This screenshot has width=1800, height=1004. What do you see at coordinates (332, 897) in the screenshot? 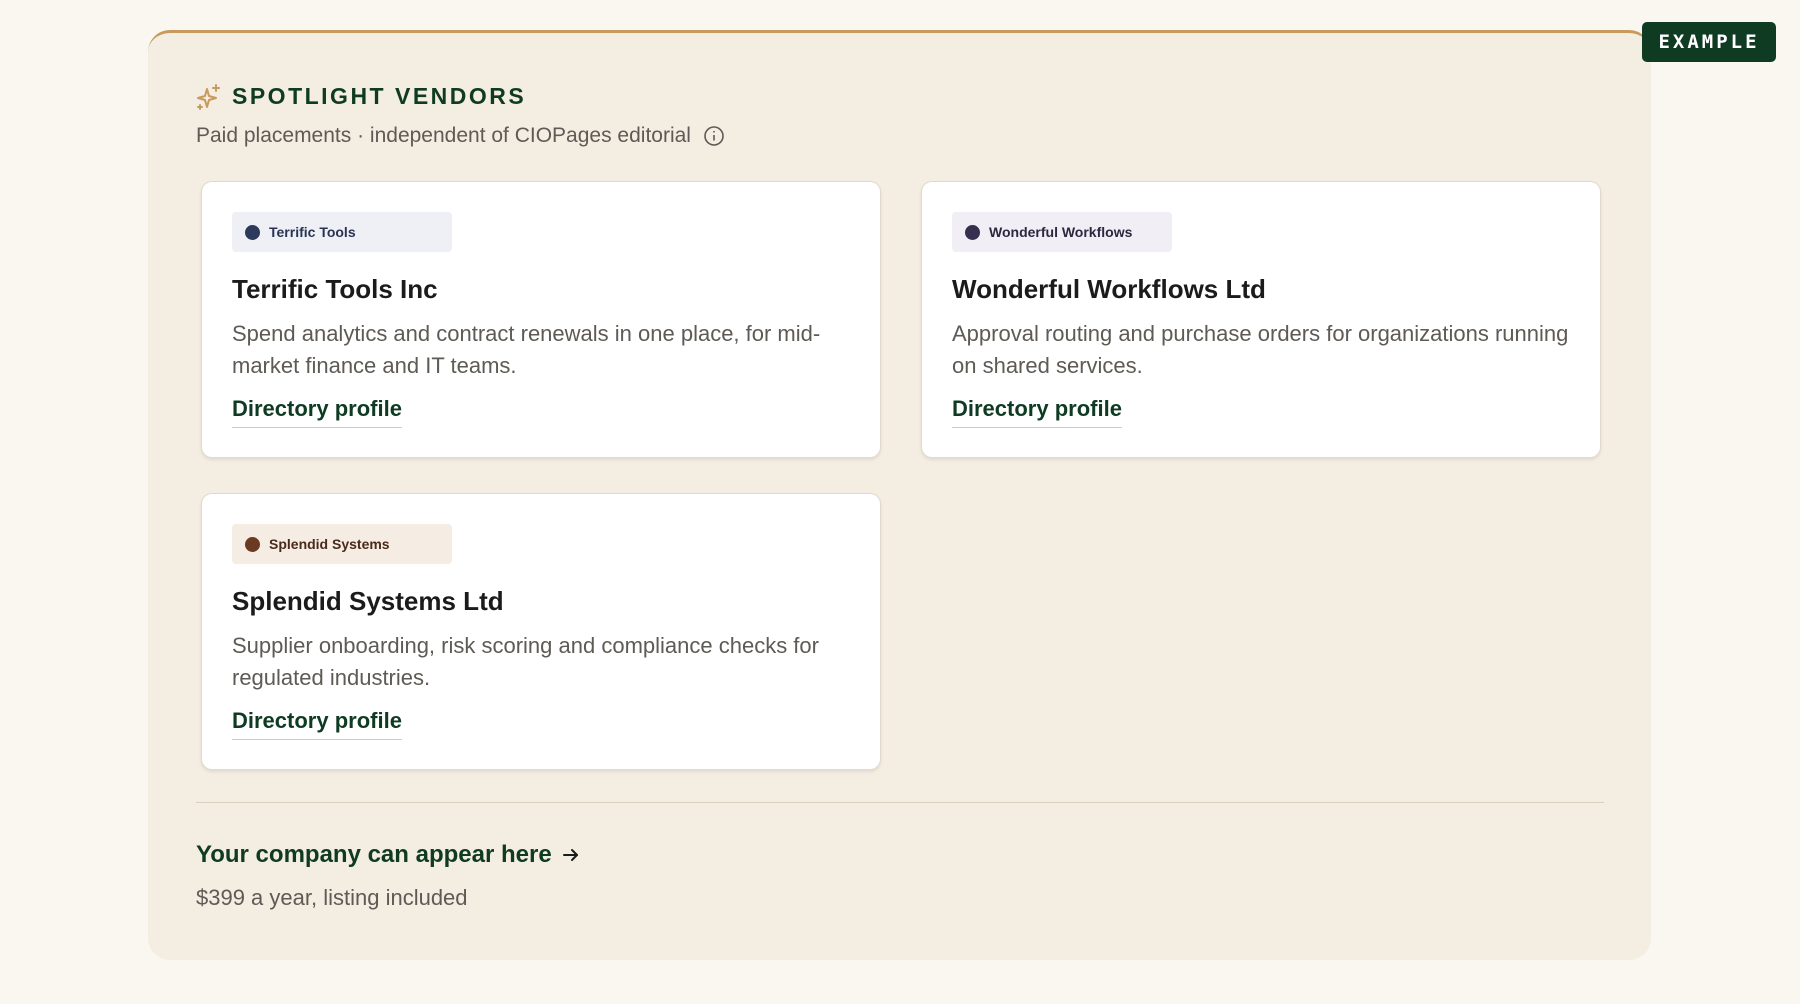
I see `advertise-price: $399 a year, listing included` at bounding box center [332, 897].